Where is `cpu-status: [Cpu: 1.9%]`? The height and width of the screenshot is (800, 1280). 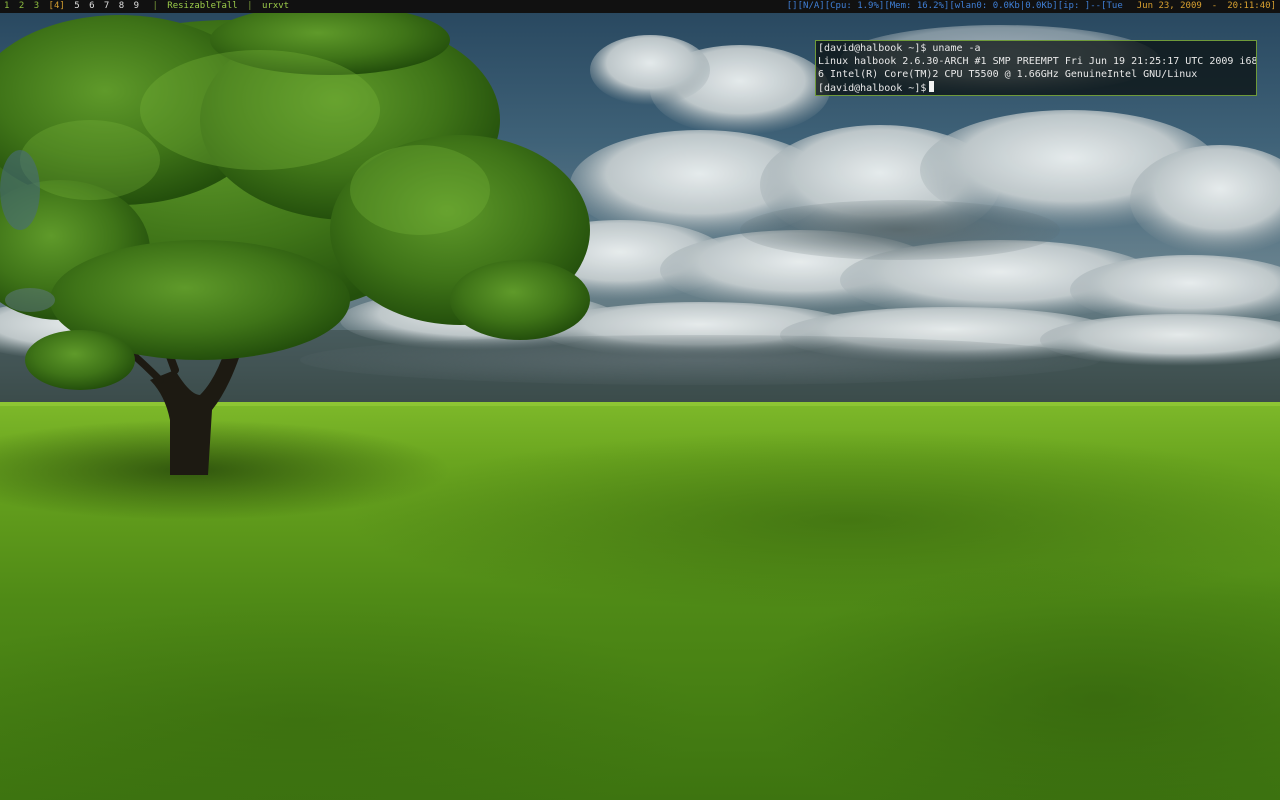
cpu-status: [Cpu: 1.9%] is located at coordinates (854, 6).